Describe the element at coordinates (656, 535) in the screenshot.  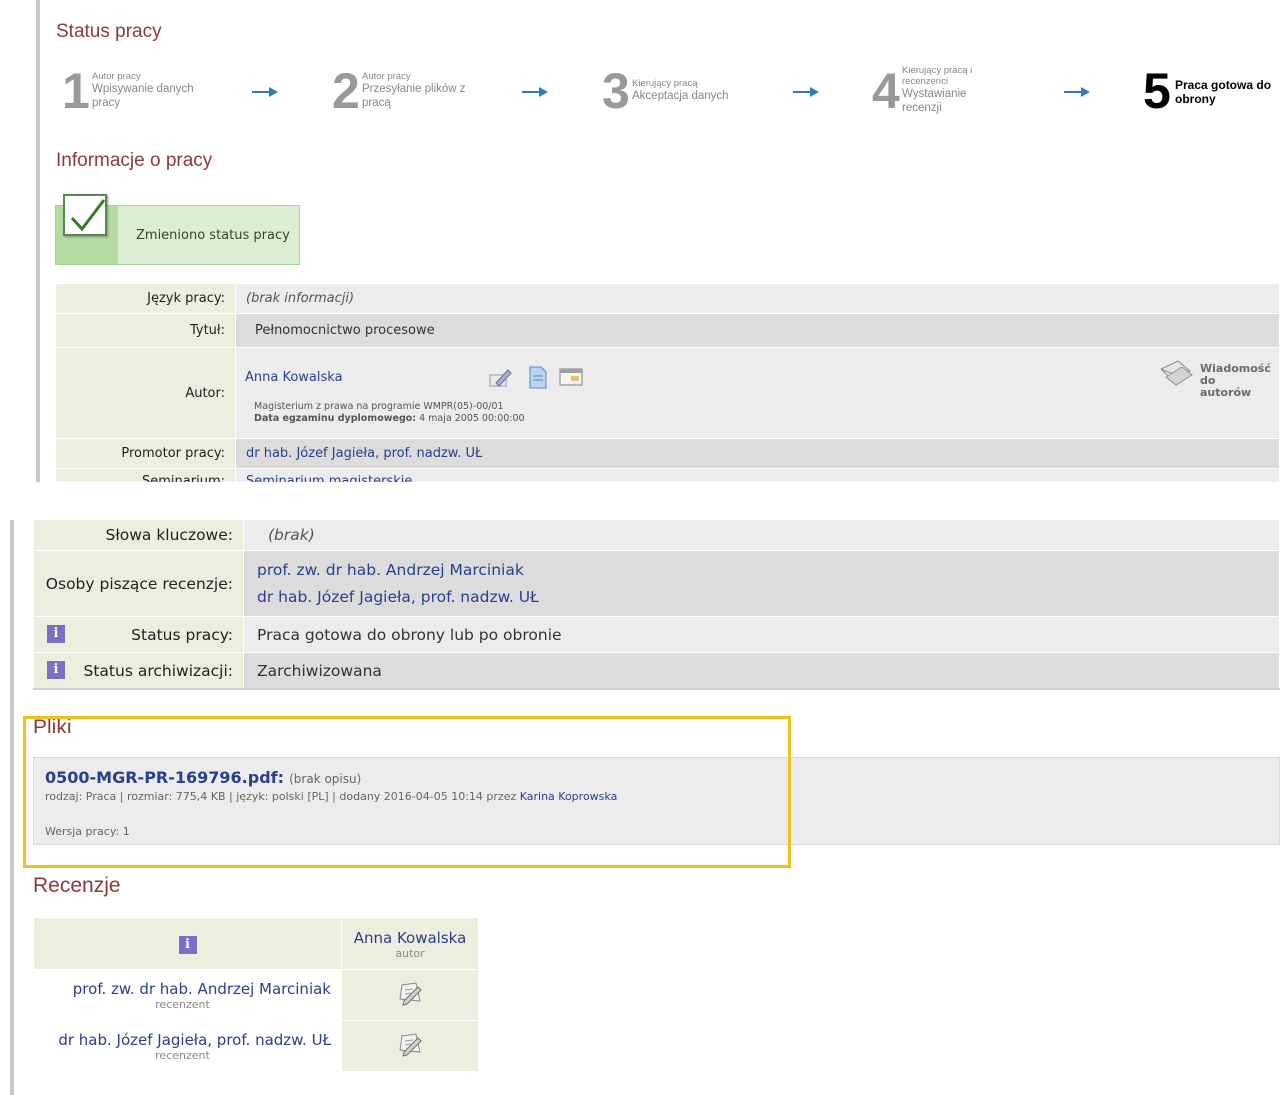
I see `row-slowa: Słowa kluczowe: (brak)` at that location.